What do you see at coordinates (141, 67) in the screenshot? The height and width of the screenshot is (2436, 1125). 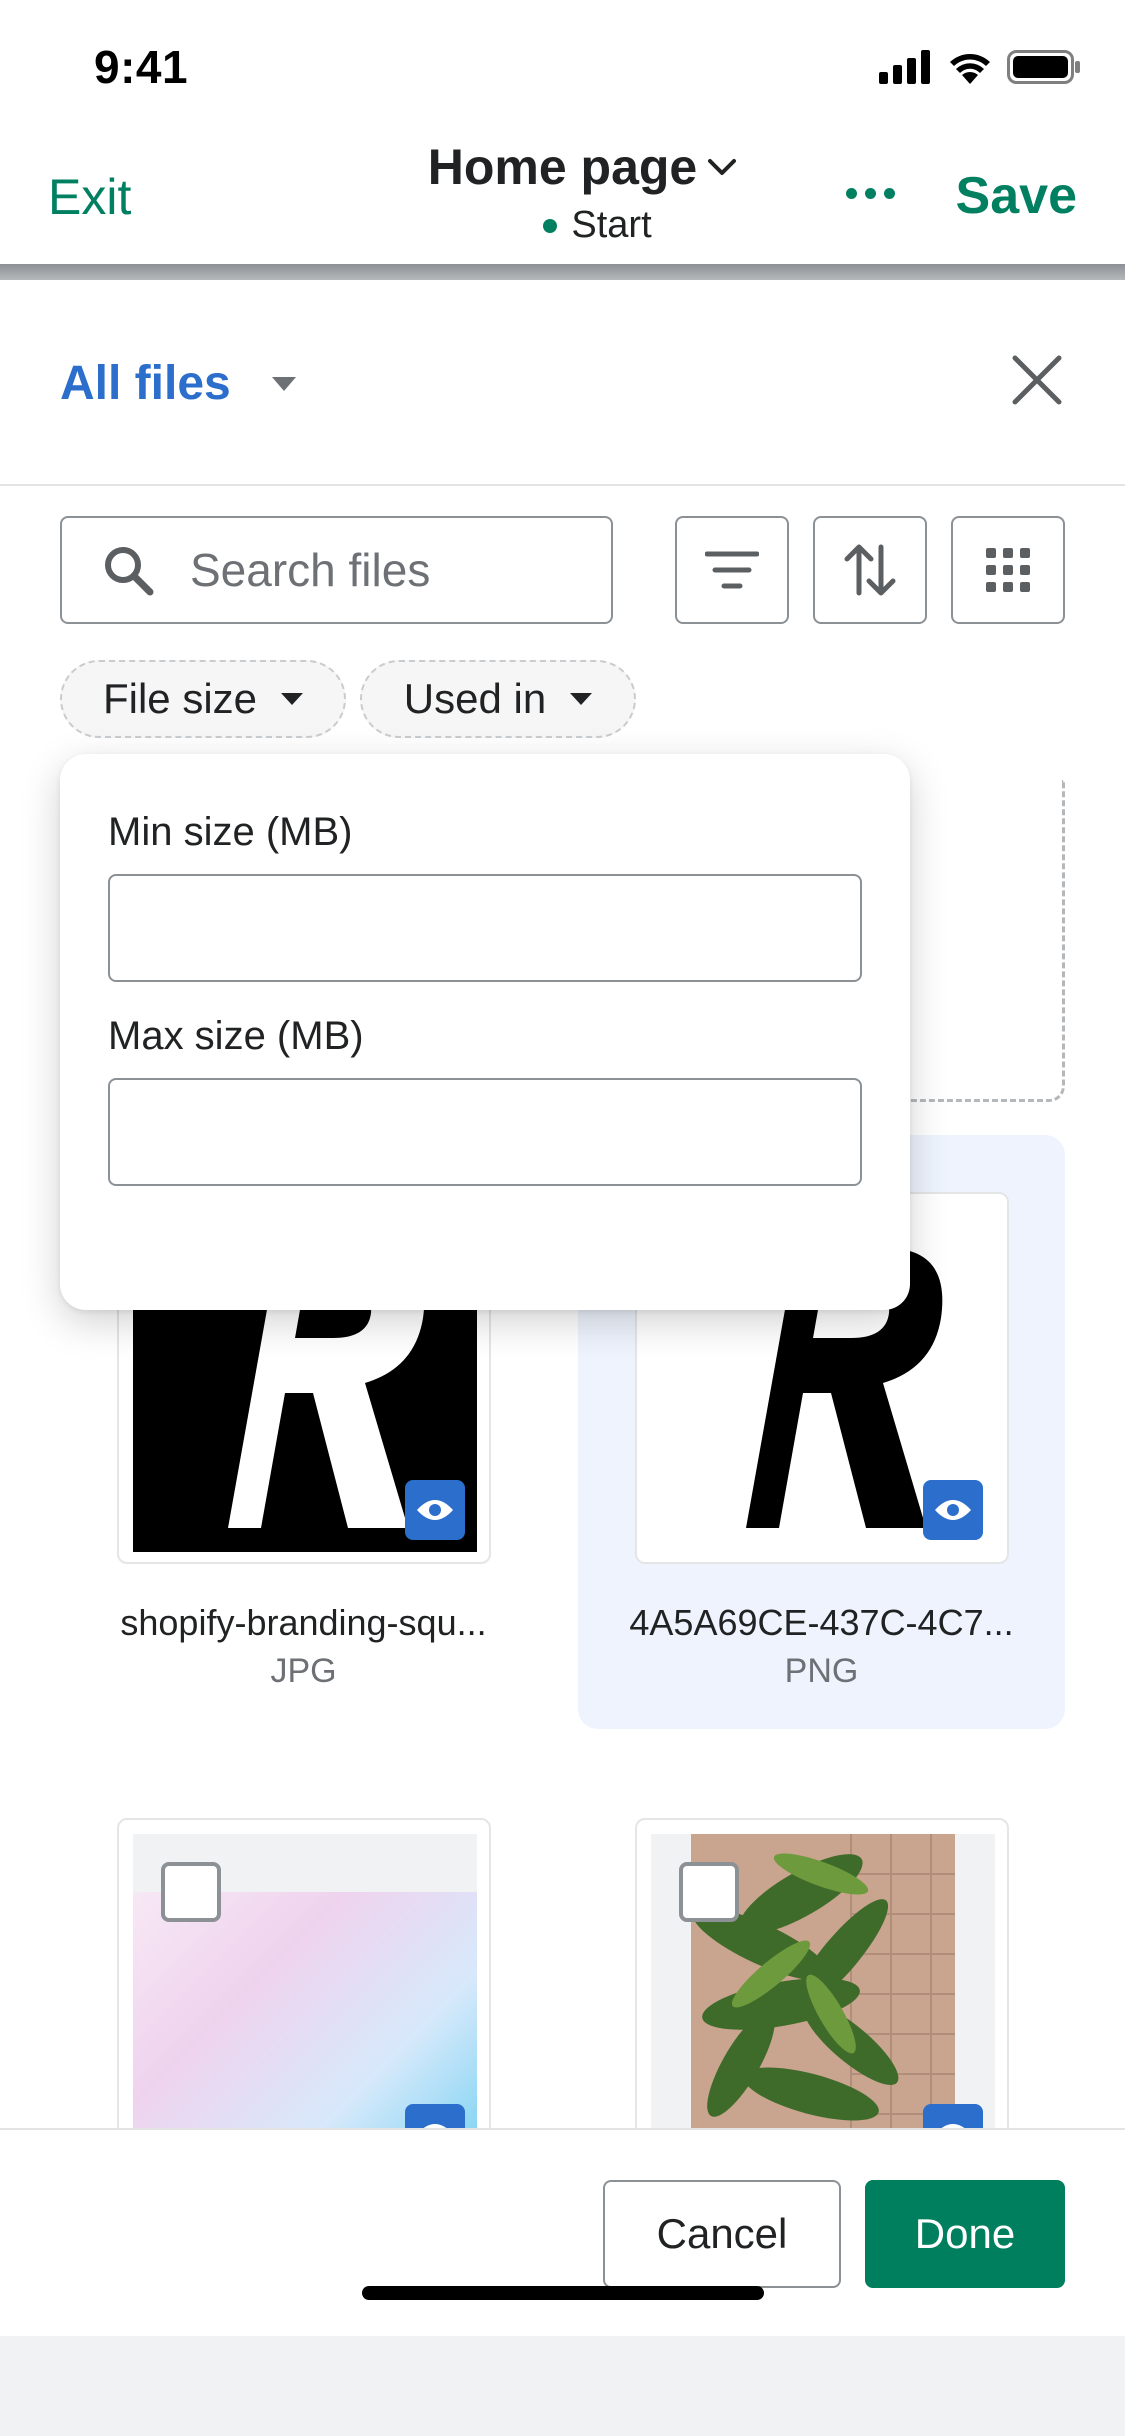 I see `status-time: 9:41` at bounding box center [141, 67].